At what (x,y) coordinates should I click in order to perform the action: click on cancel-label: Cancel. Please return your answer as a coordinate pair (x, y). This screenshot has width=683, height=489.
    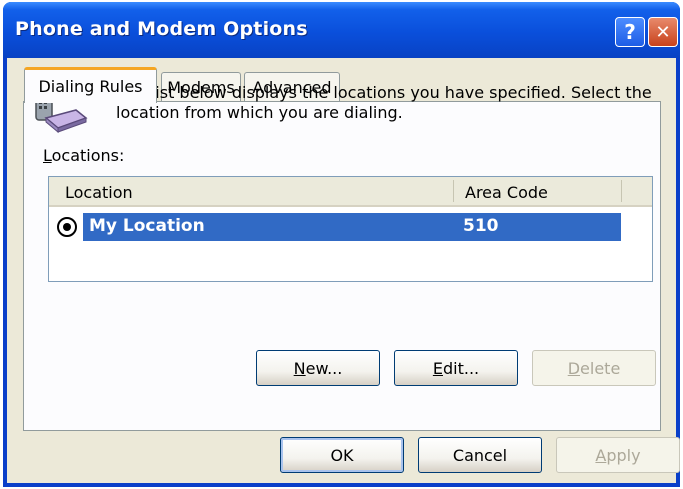
    Looking at the image, I should click on (480, 455).